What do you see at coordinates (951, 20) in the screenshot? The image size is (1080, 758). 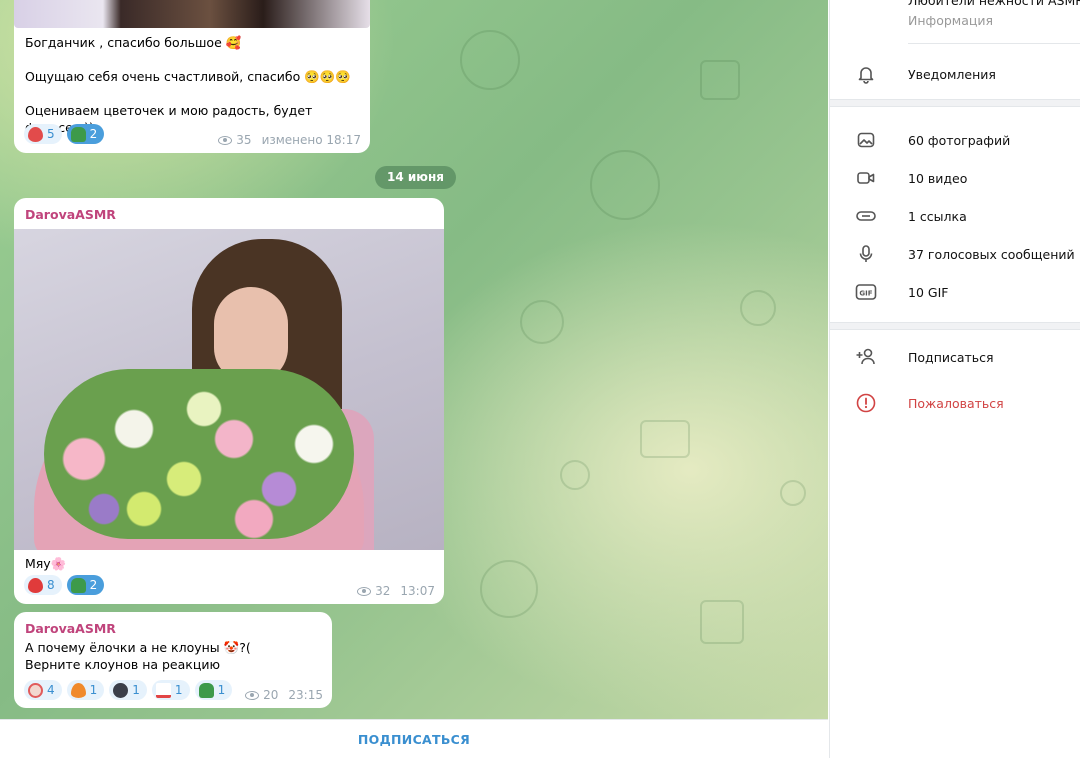 I see `channel-info-label: Информация` at bounding box center [951, 20].